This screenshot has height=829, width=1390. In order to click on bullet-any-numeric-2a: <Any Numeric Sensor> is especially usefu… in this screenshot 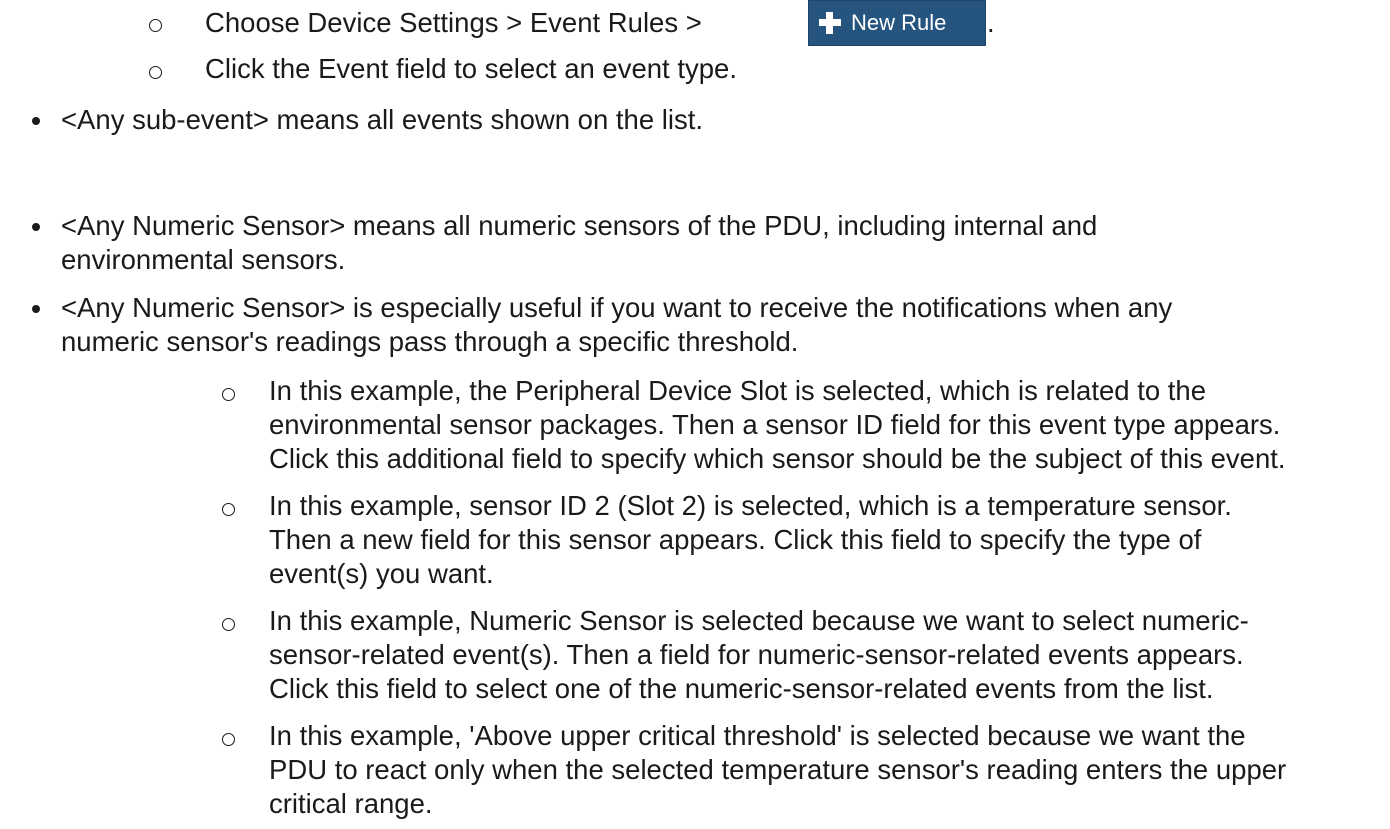, I will do `click(617, 307)`.